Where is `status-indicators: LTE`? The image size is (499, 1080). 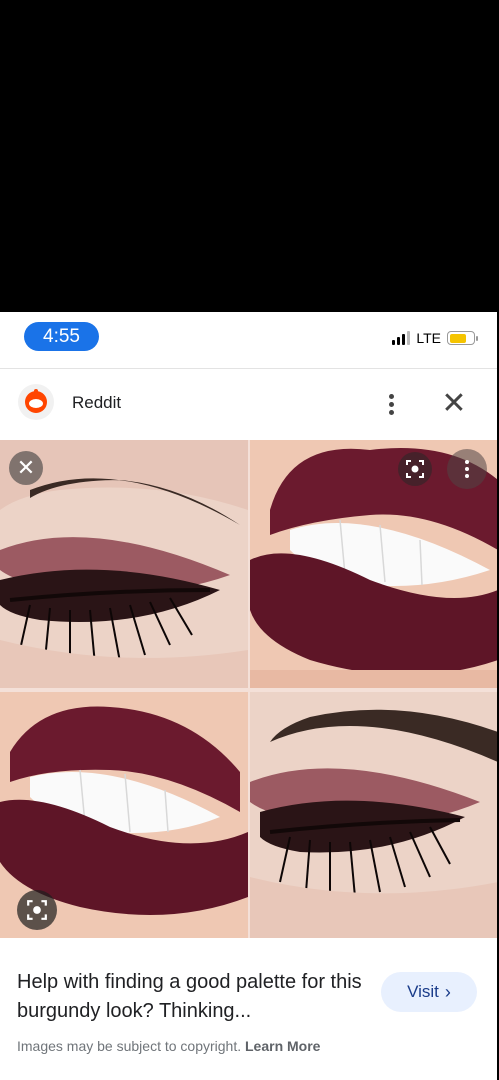 status-indicators: LTE is located at coordinates (435, 338).